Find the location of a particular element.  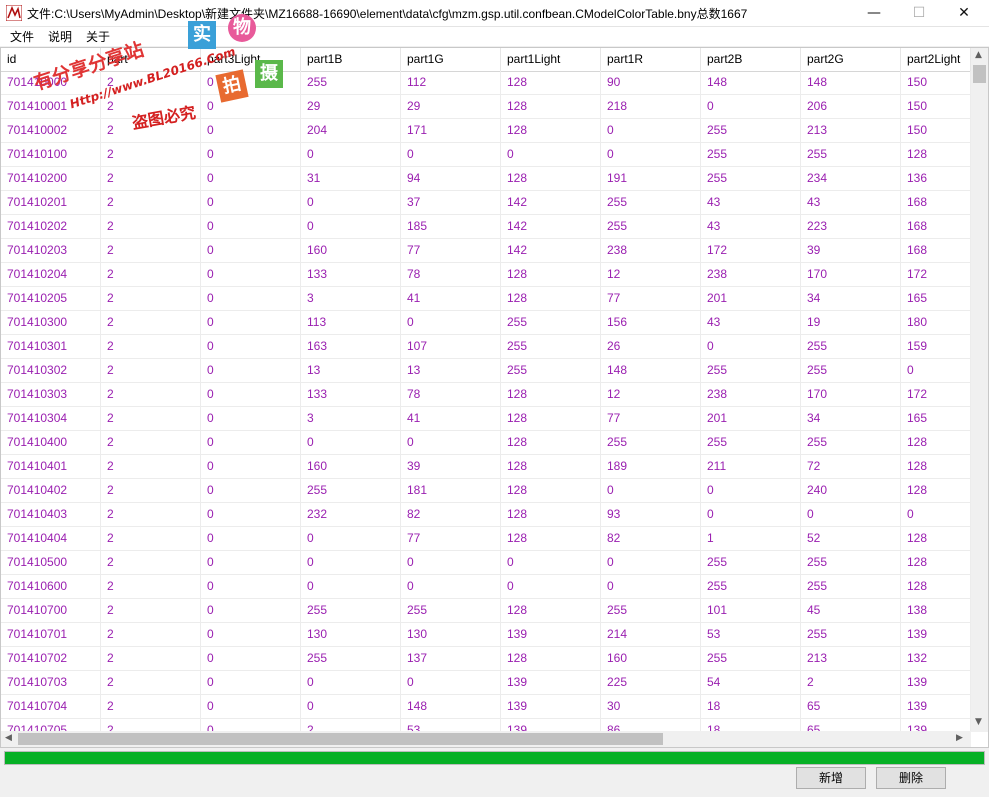

add-button: 新增 is located at coordinates (831, 778).